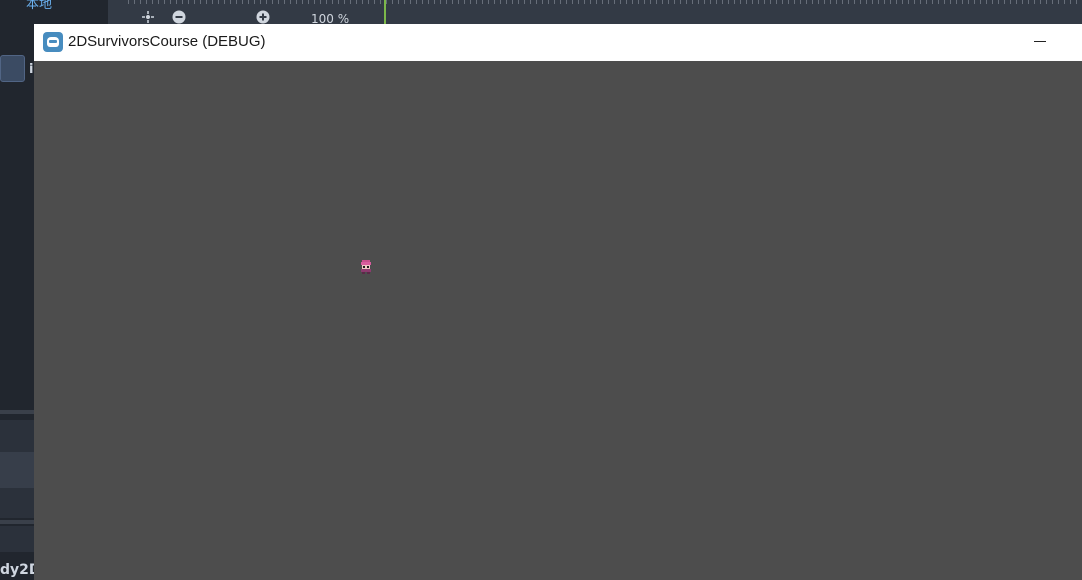 Image resolution: width=1082 pixels, height=580 pixels. Describe the element at coordinates (53, 42) in the screenshot. I see `godot-icon` at that location.